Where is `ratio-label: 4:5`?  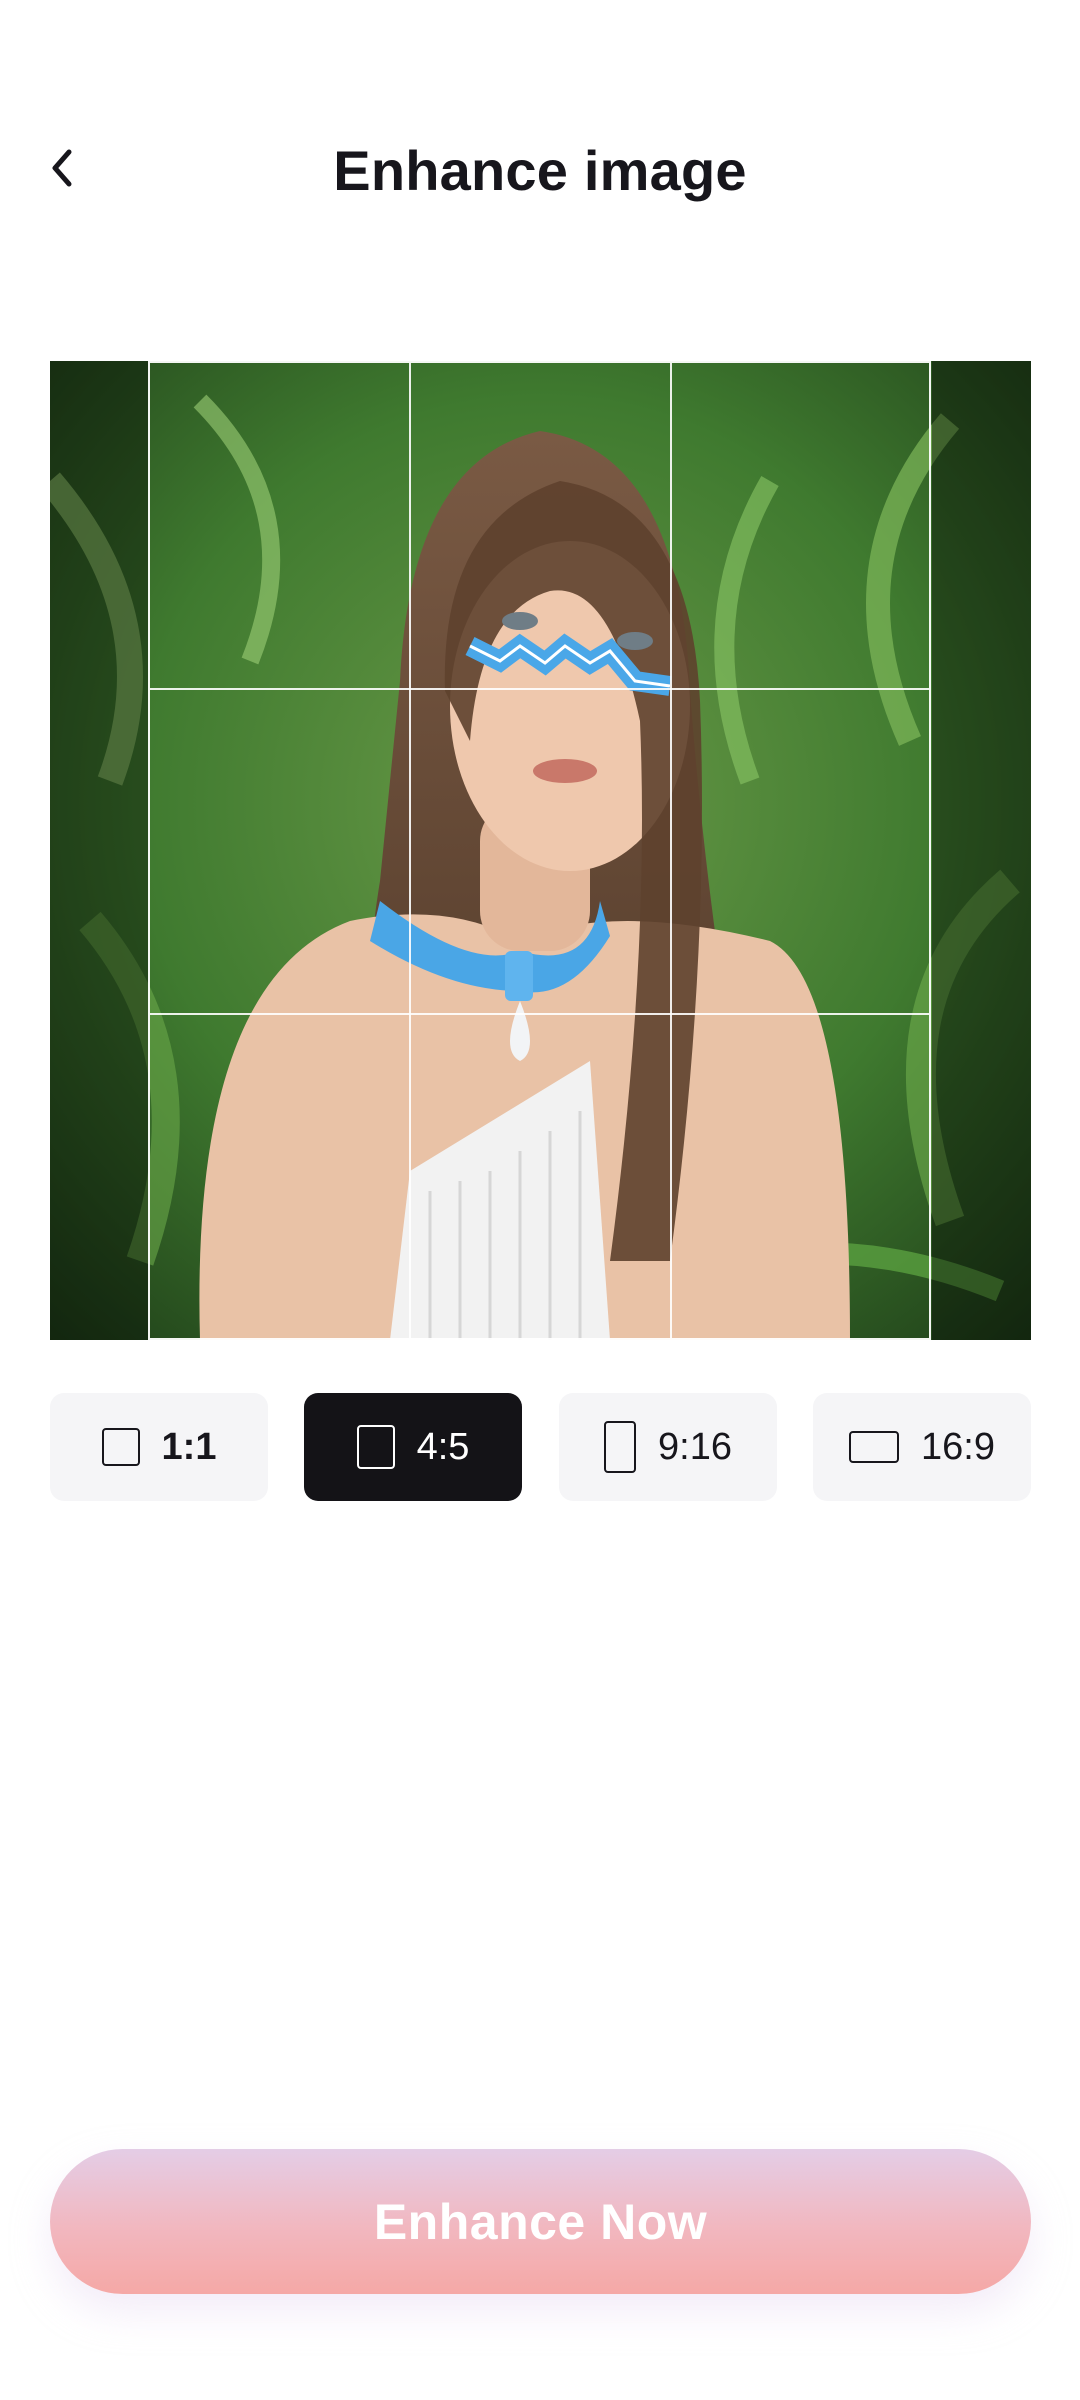
ratio-label: 4:5 is located at coordinates (443, 1446).